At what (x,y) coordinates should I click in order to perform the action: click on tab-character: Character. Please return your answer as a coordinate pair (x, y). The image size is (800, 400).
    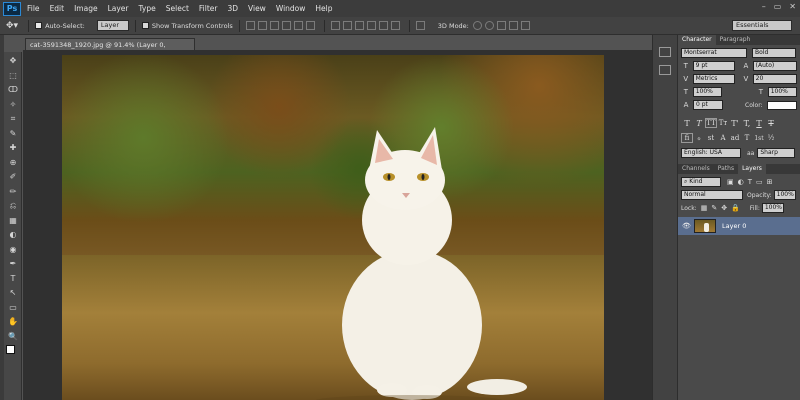
    Looking at the image, I should click on (697, 40).